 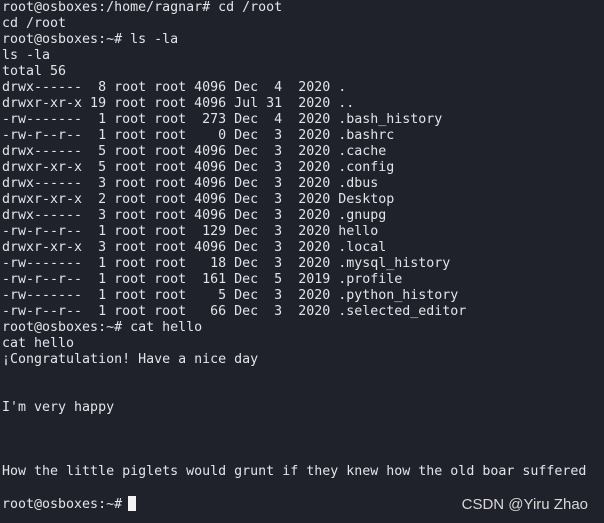 I want to click on terminal-line: drwx------ 8 root root 4096 Dec 4 2020 ., so click(x=174, y=87).